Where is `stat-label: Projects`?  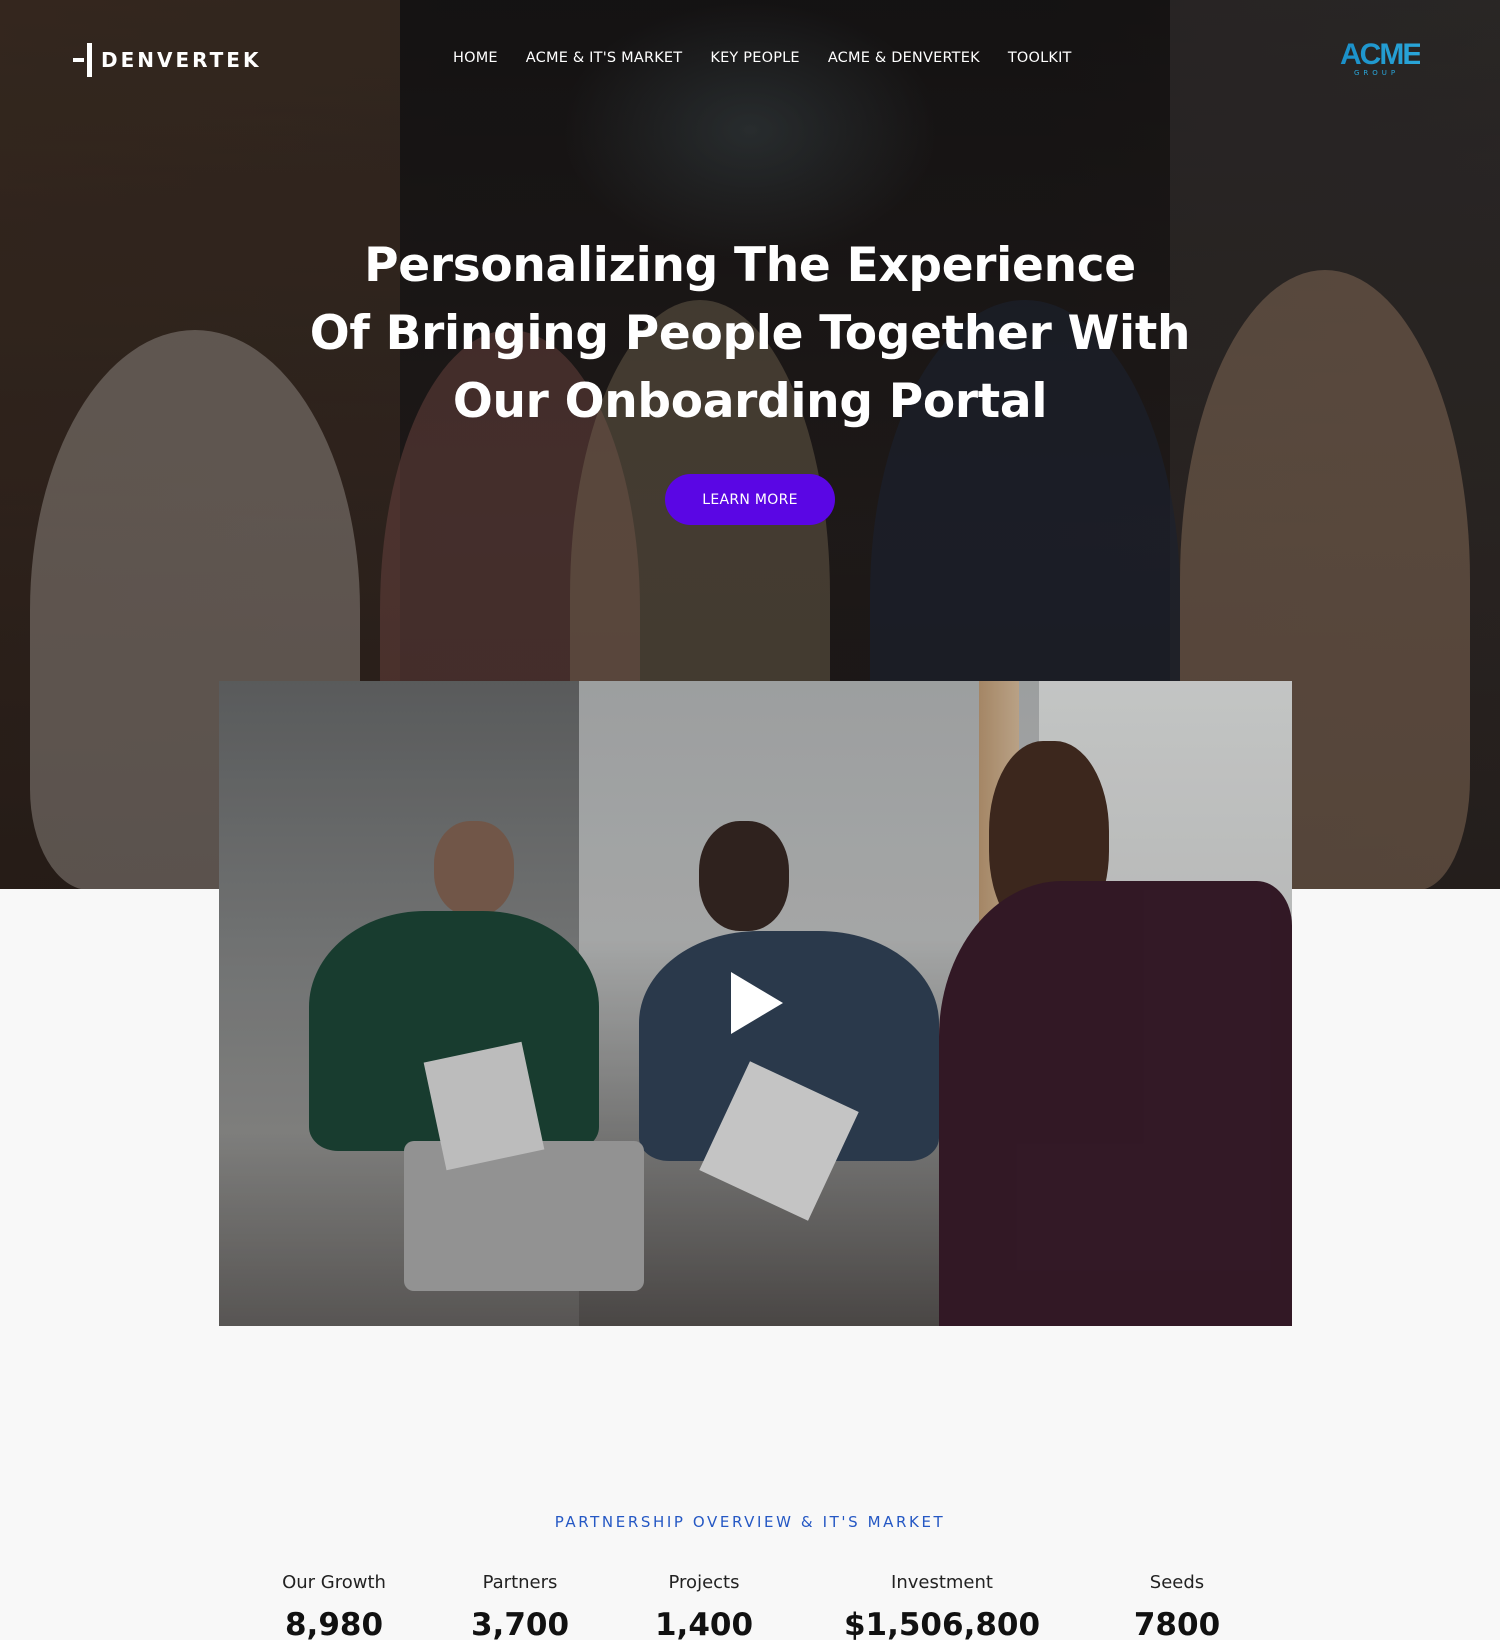
stat-label: Projects is located at coordinates (704, 1582).